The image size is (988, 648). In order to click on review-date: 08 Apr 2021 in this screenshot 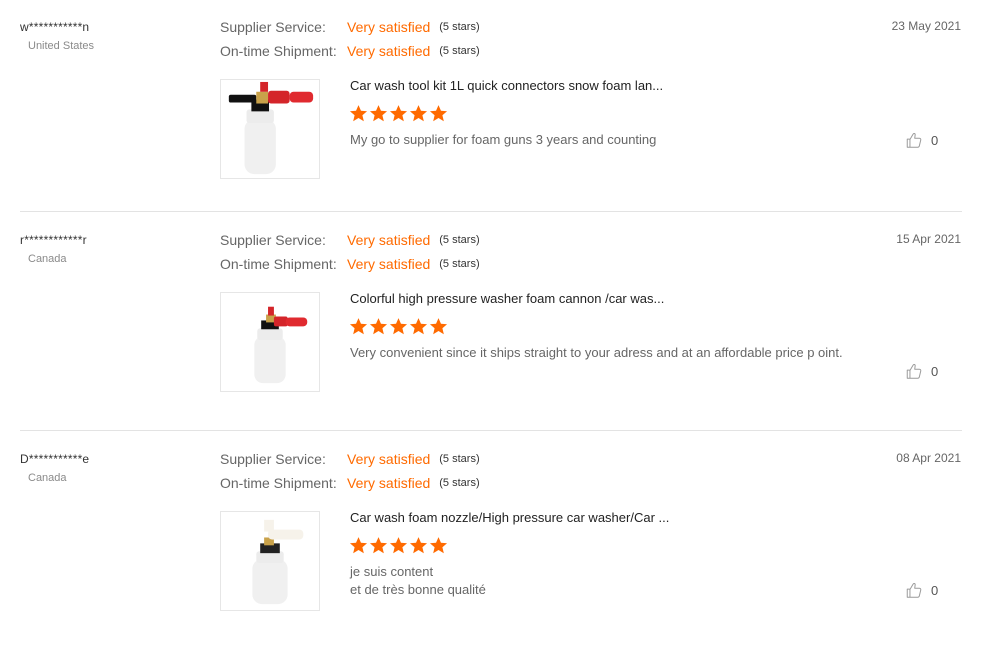, I will do `click(928, 458)`.